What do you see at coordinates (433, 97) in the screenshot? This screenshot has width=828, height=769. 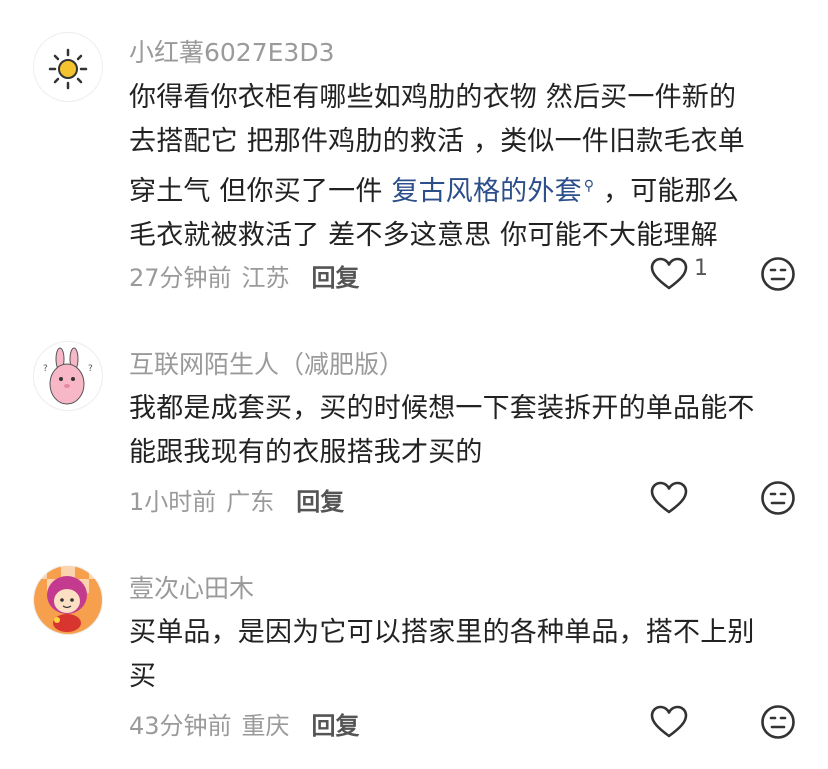 I see `comment-line: 你得看你衣柜有哪些如鸡肋的衣物 然后买一件新的` at bounding box center [433, 97].